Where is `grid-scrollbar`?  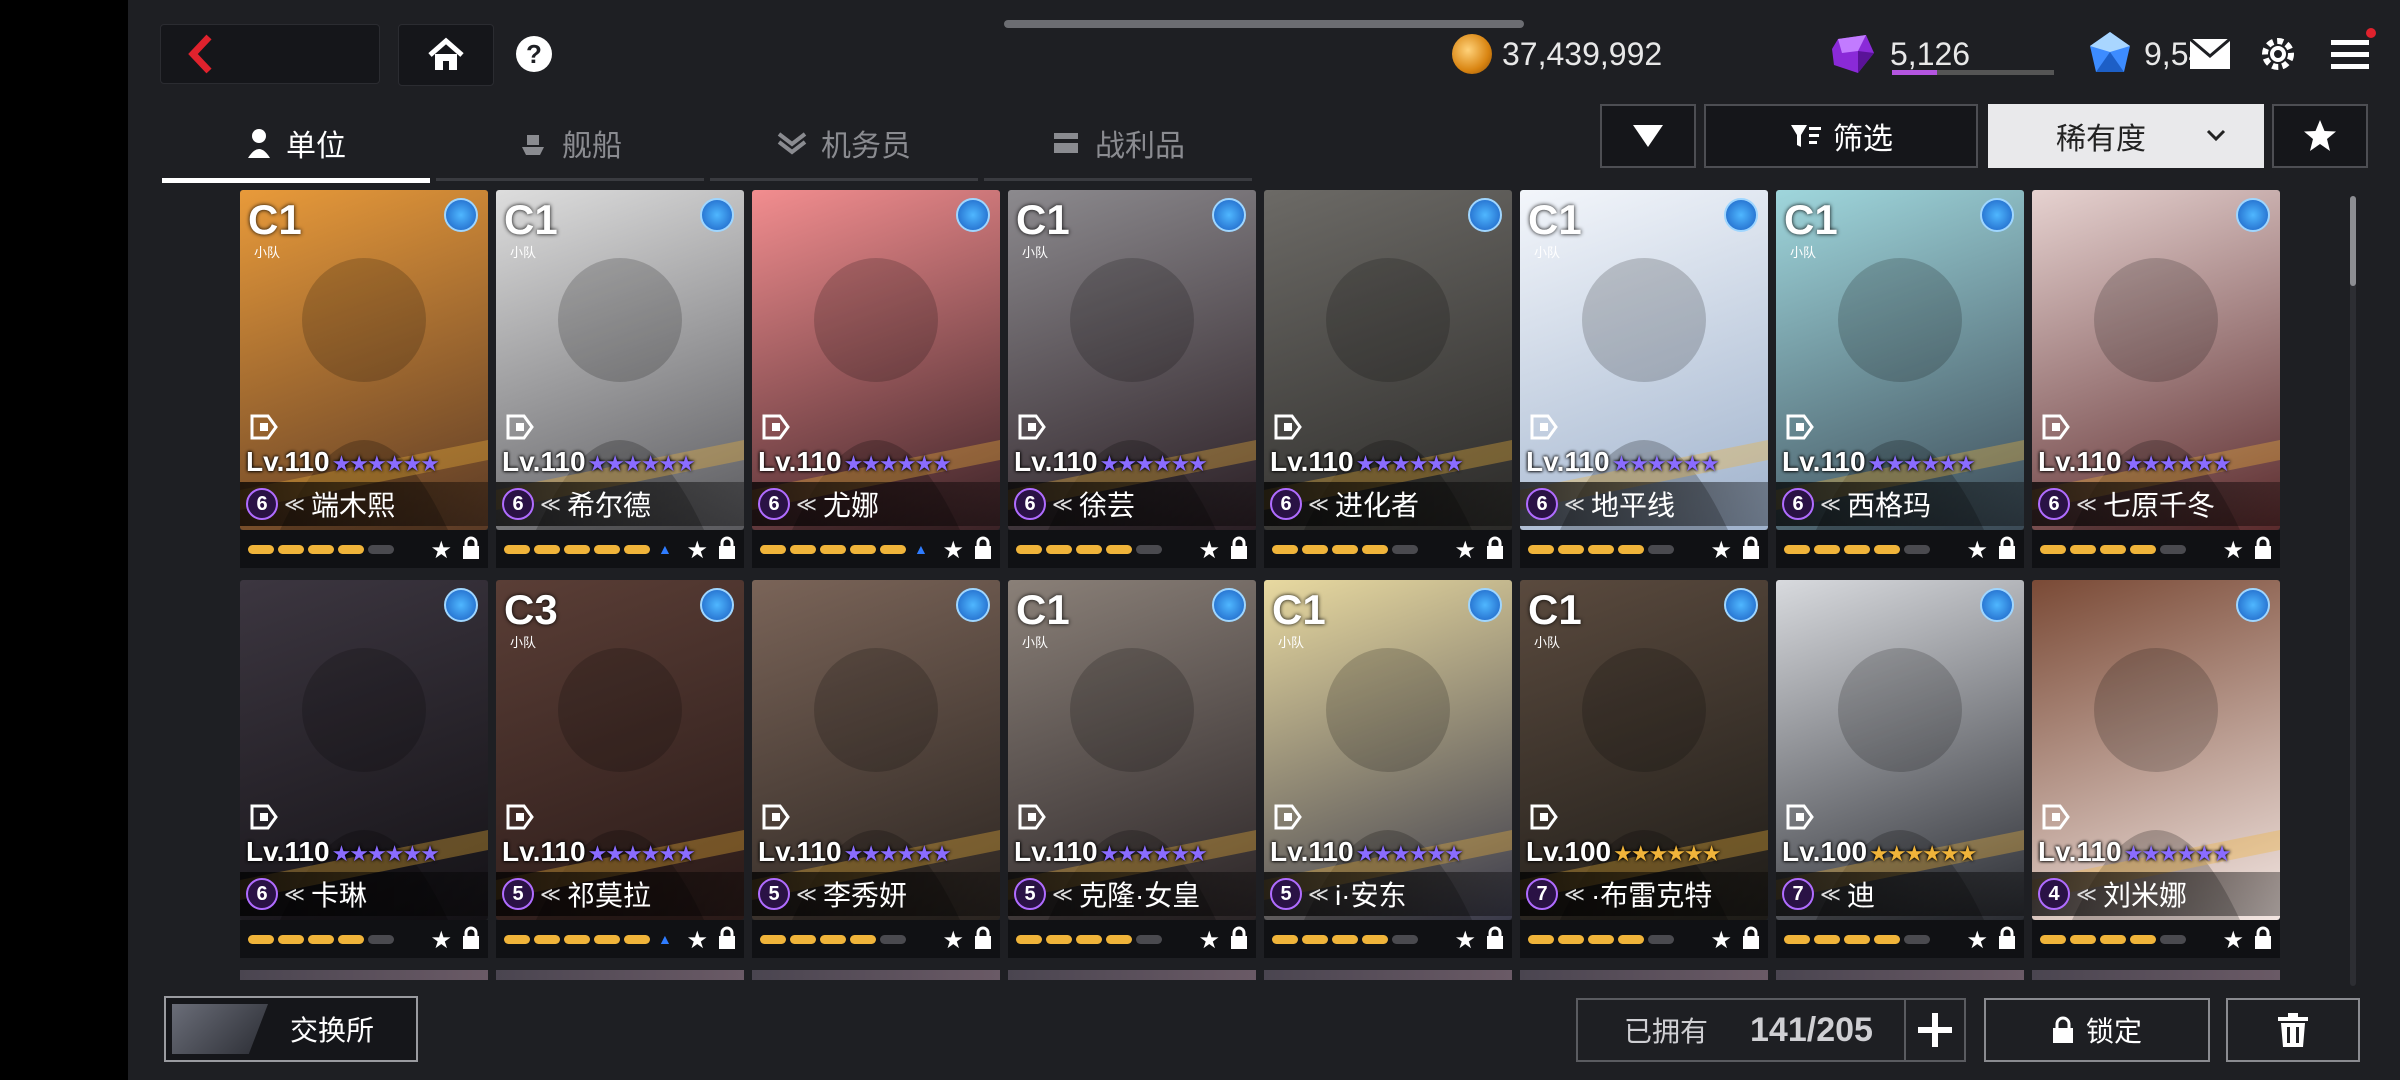 grid-scrollbar is located at coordinates (2353, 591).